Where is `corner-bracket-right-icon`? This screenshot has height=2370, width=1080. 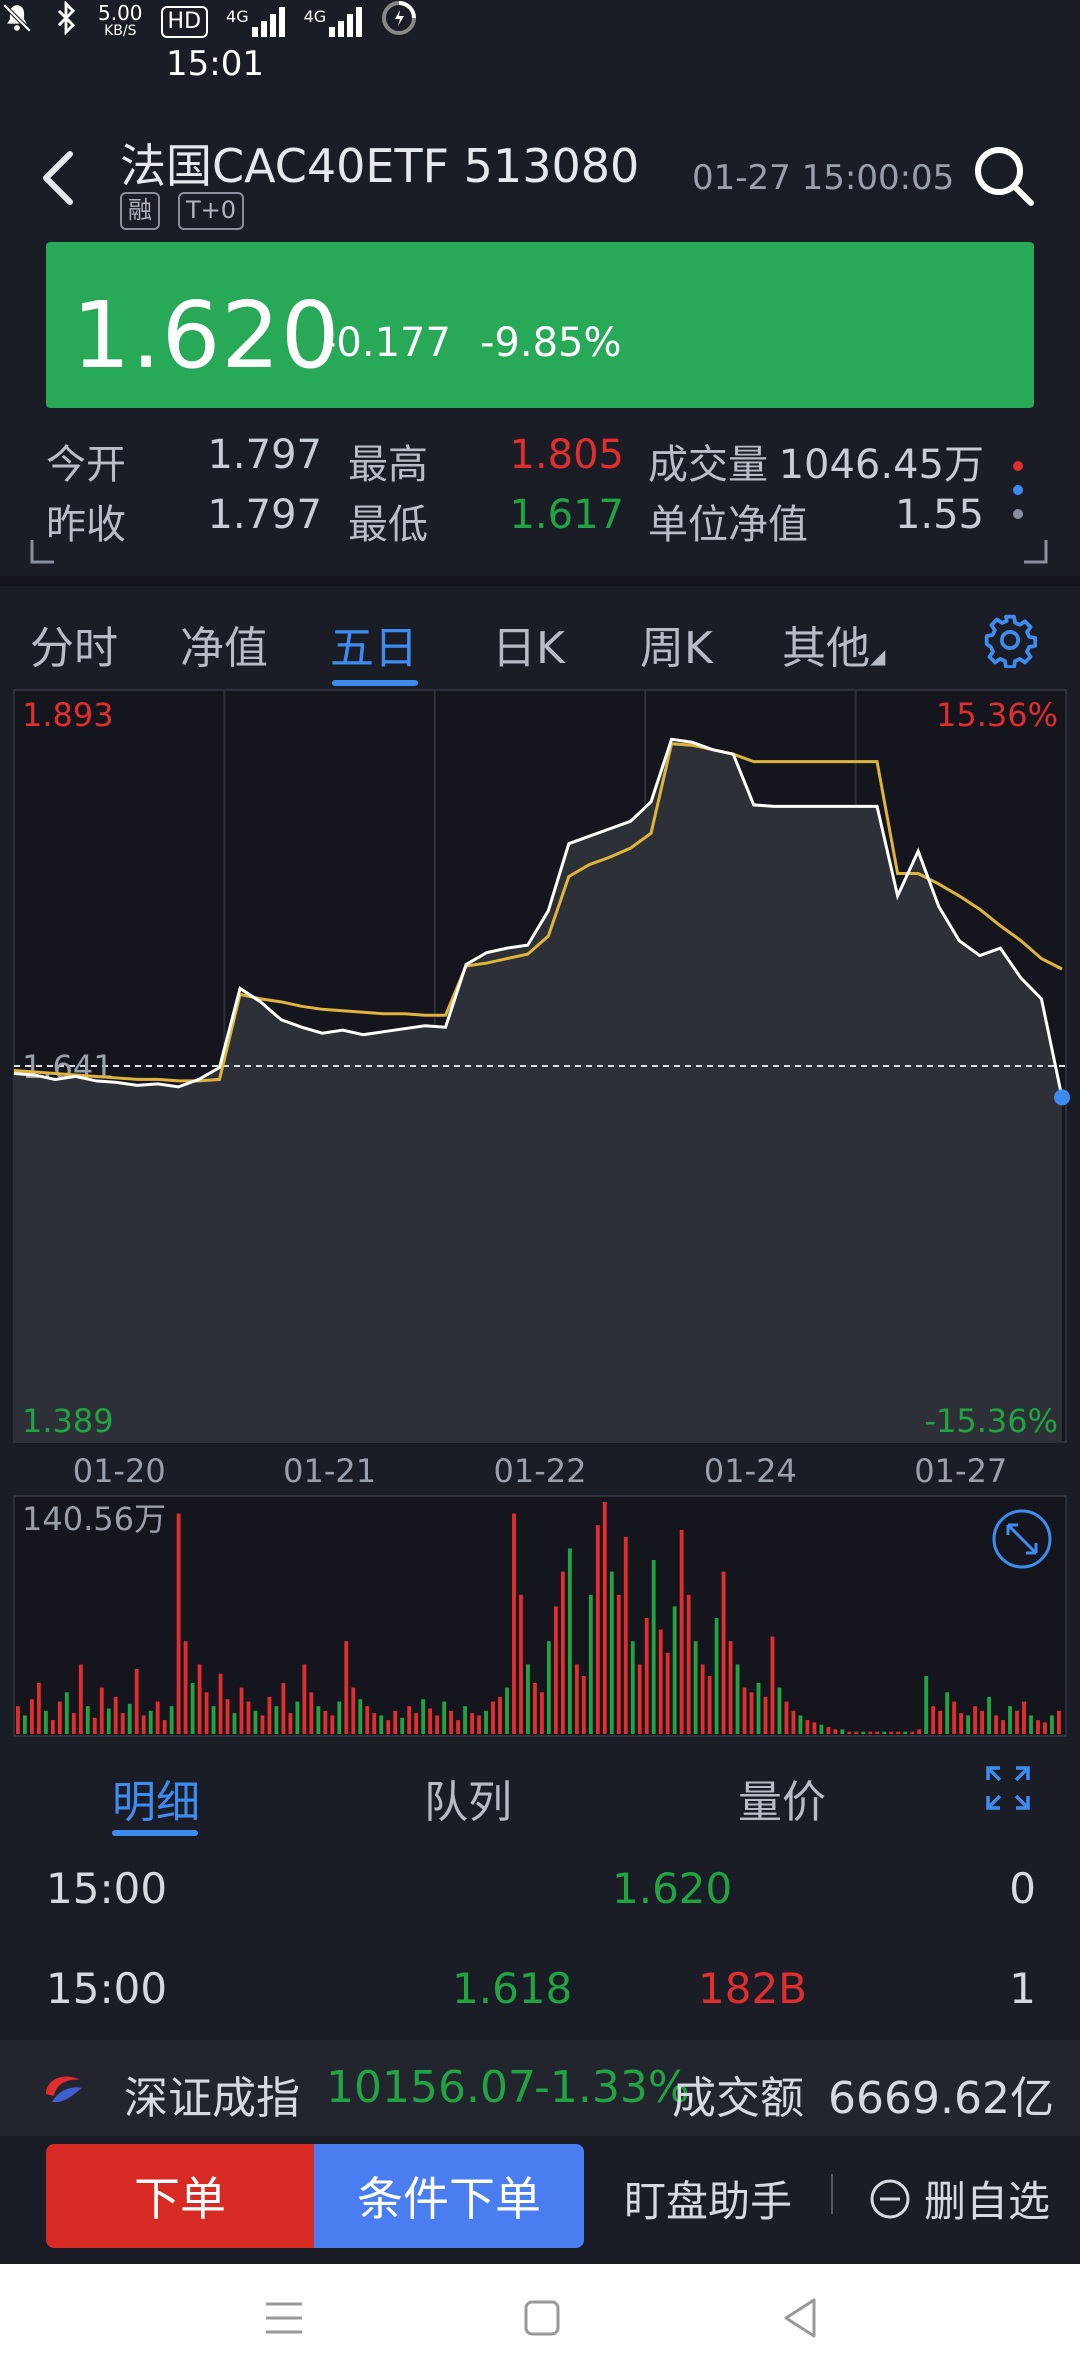
corner-bracket-right-icon is located at coordinates (1036, 552).